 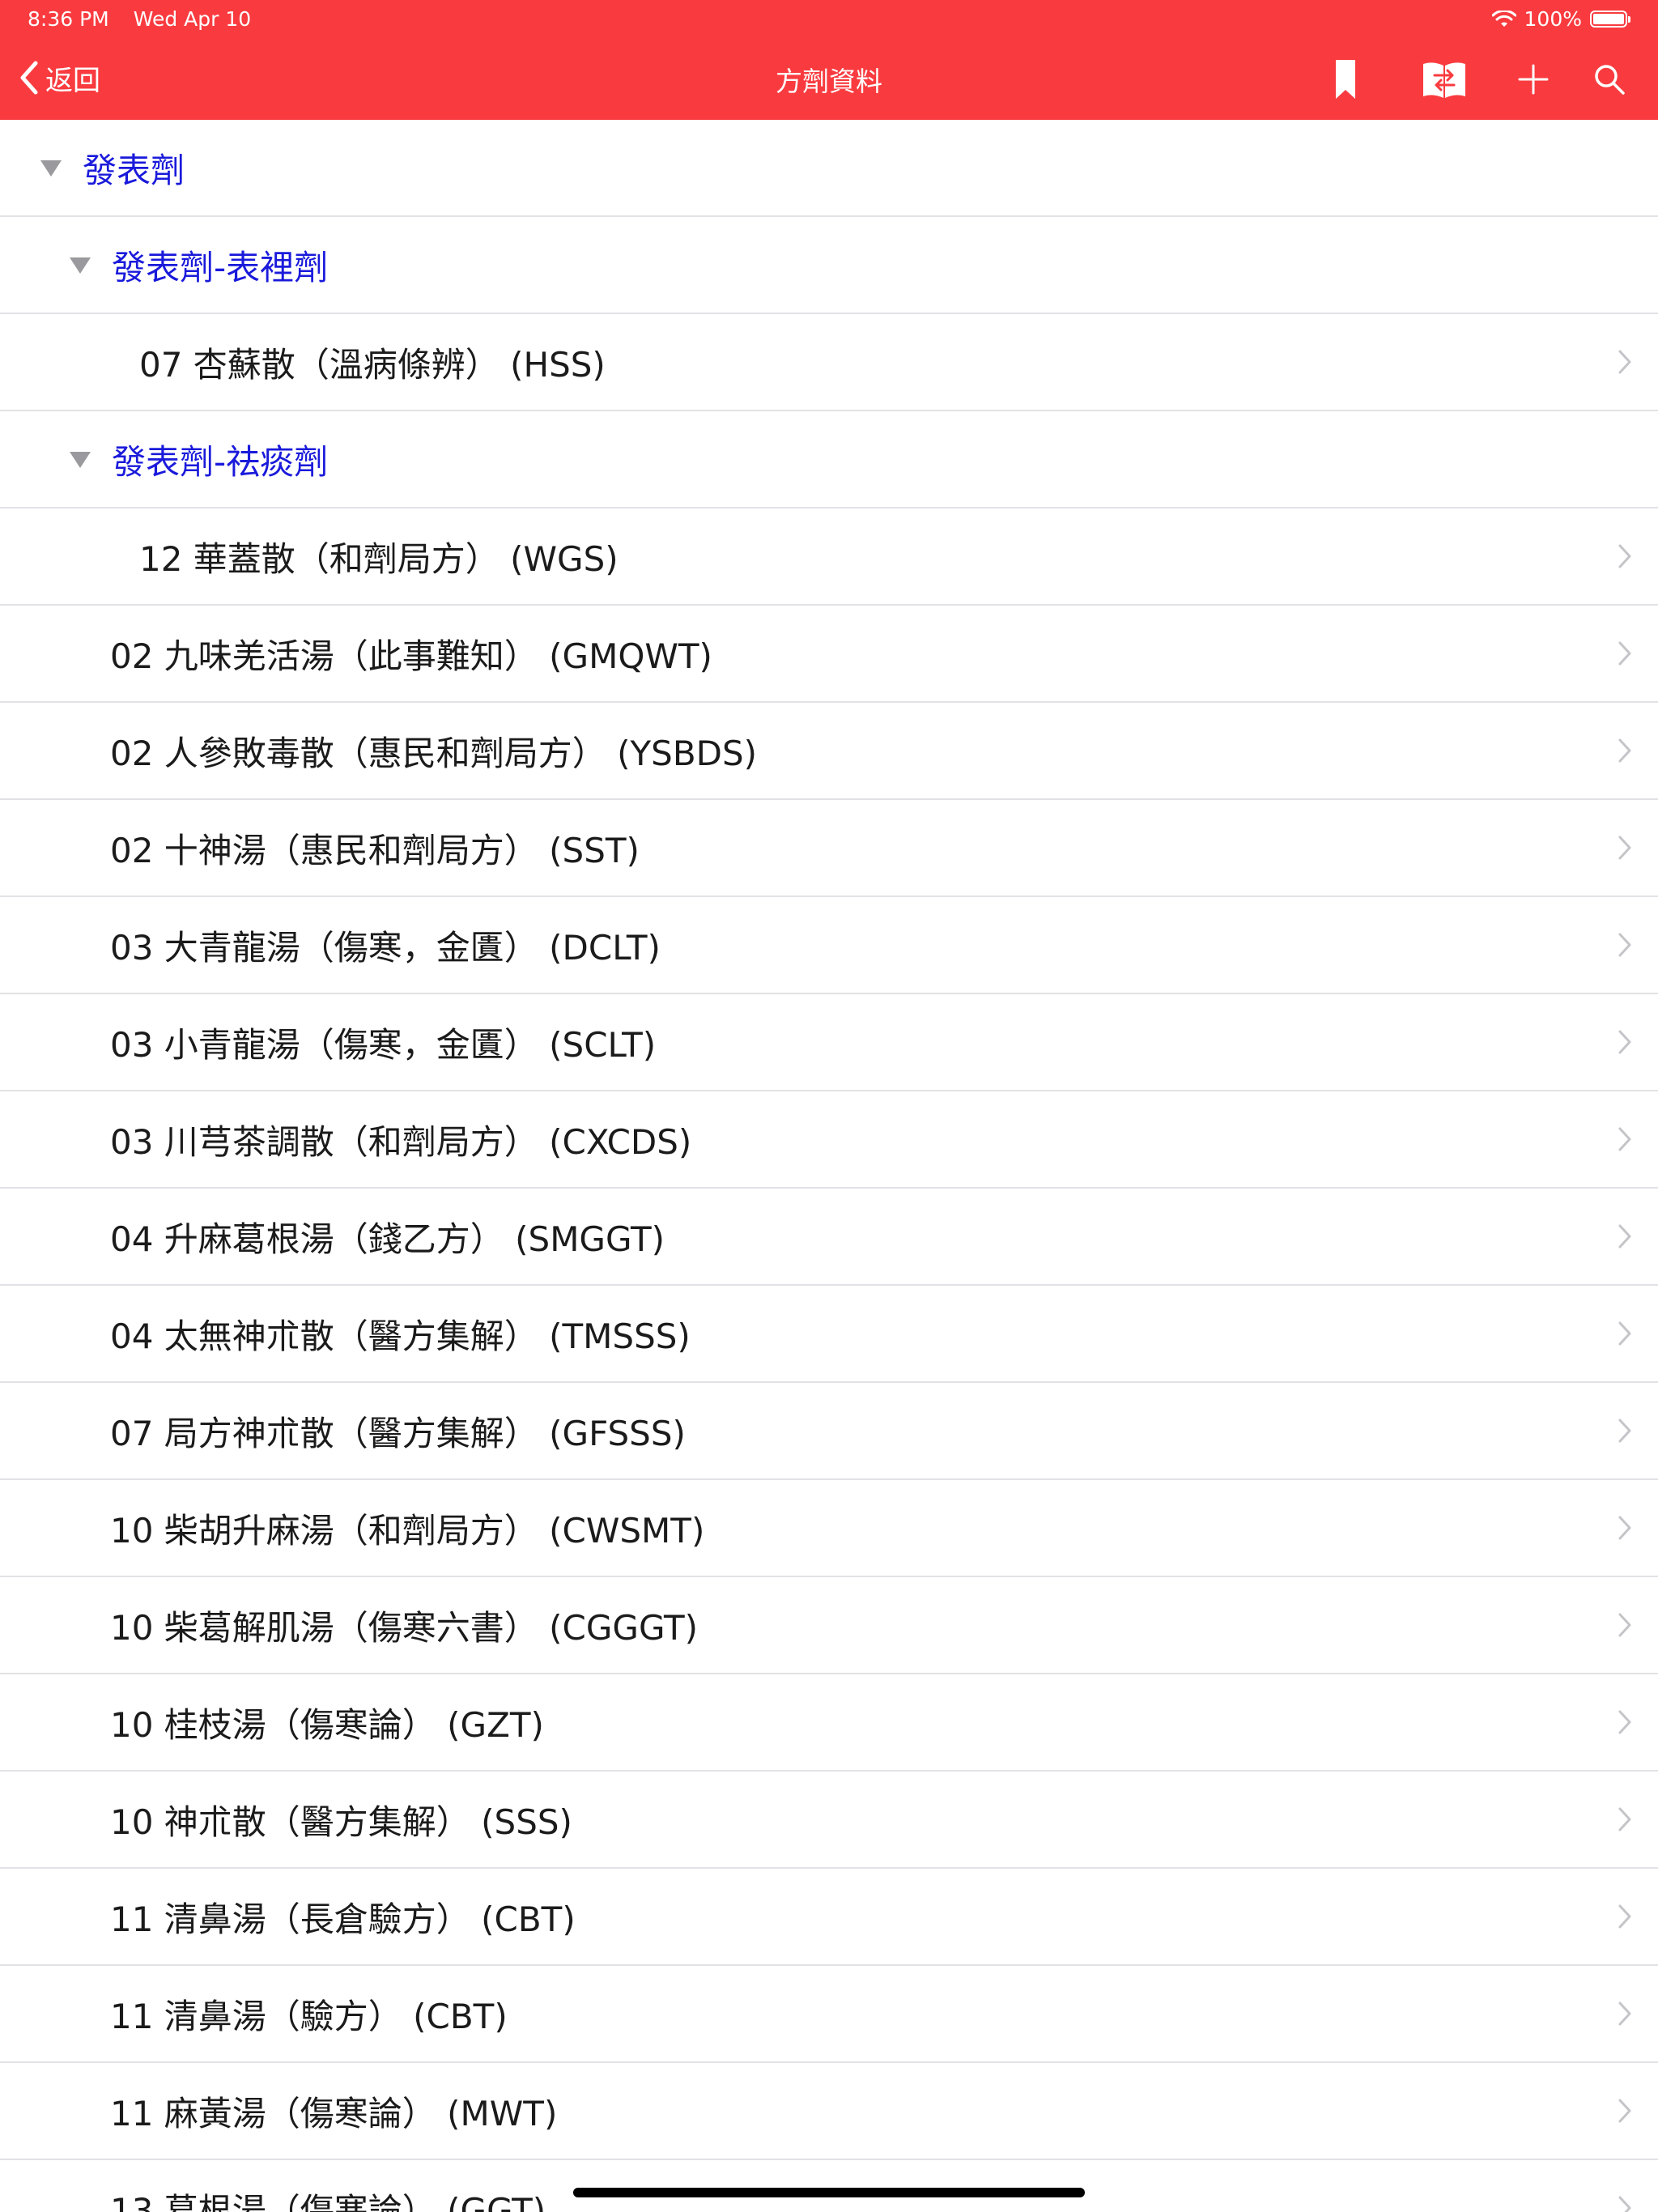 What do you see at coordinates (829, 1917) in the screenshot?
I see `list-item: 11 清鼻湯（長倉驗方） (CBT)` at bounding box center [829, 1917].